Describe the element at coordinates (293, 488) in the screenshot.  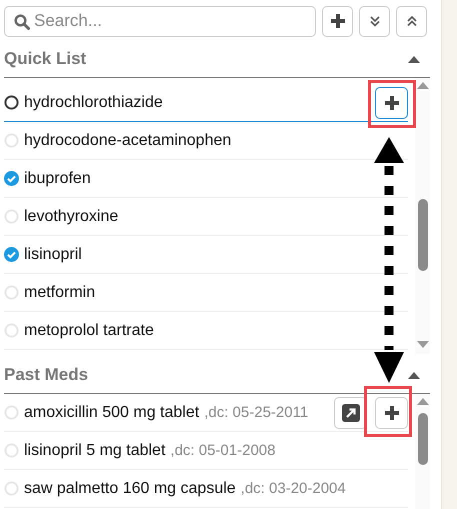
I see `discontinued-date: ,dc: 03-20-2004` at that location.